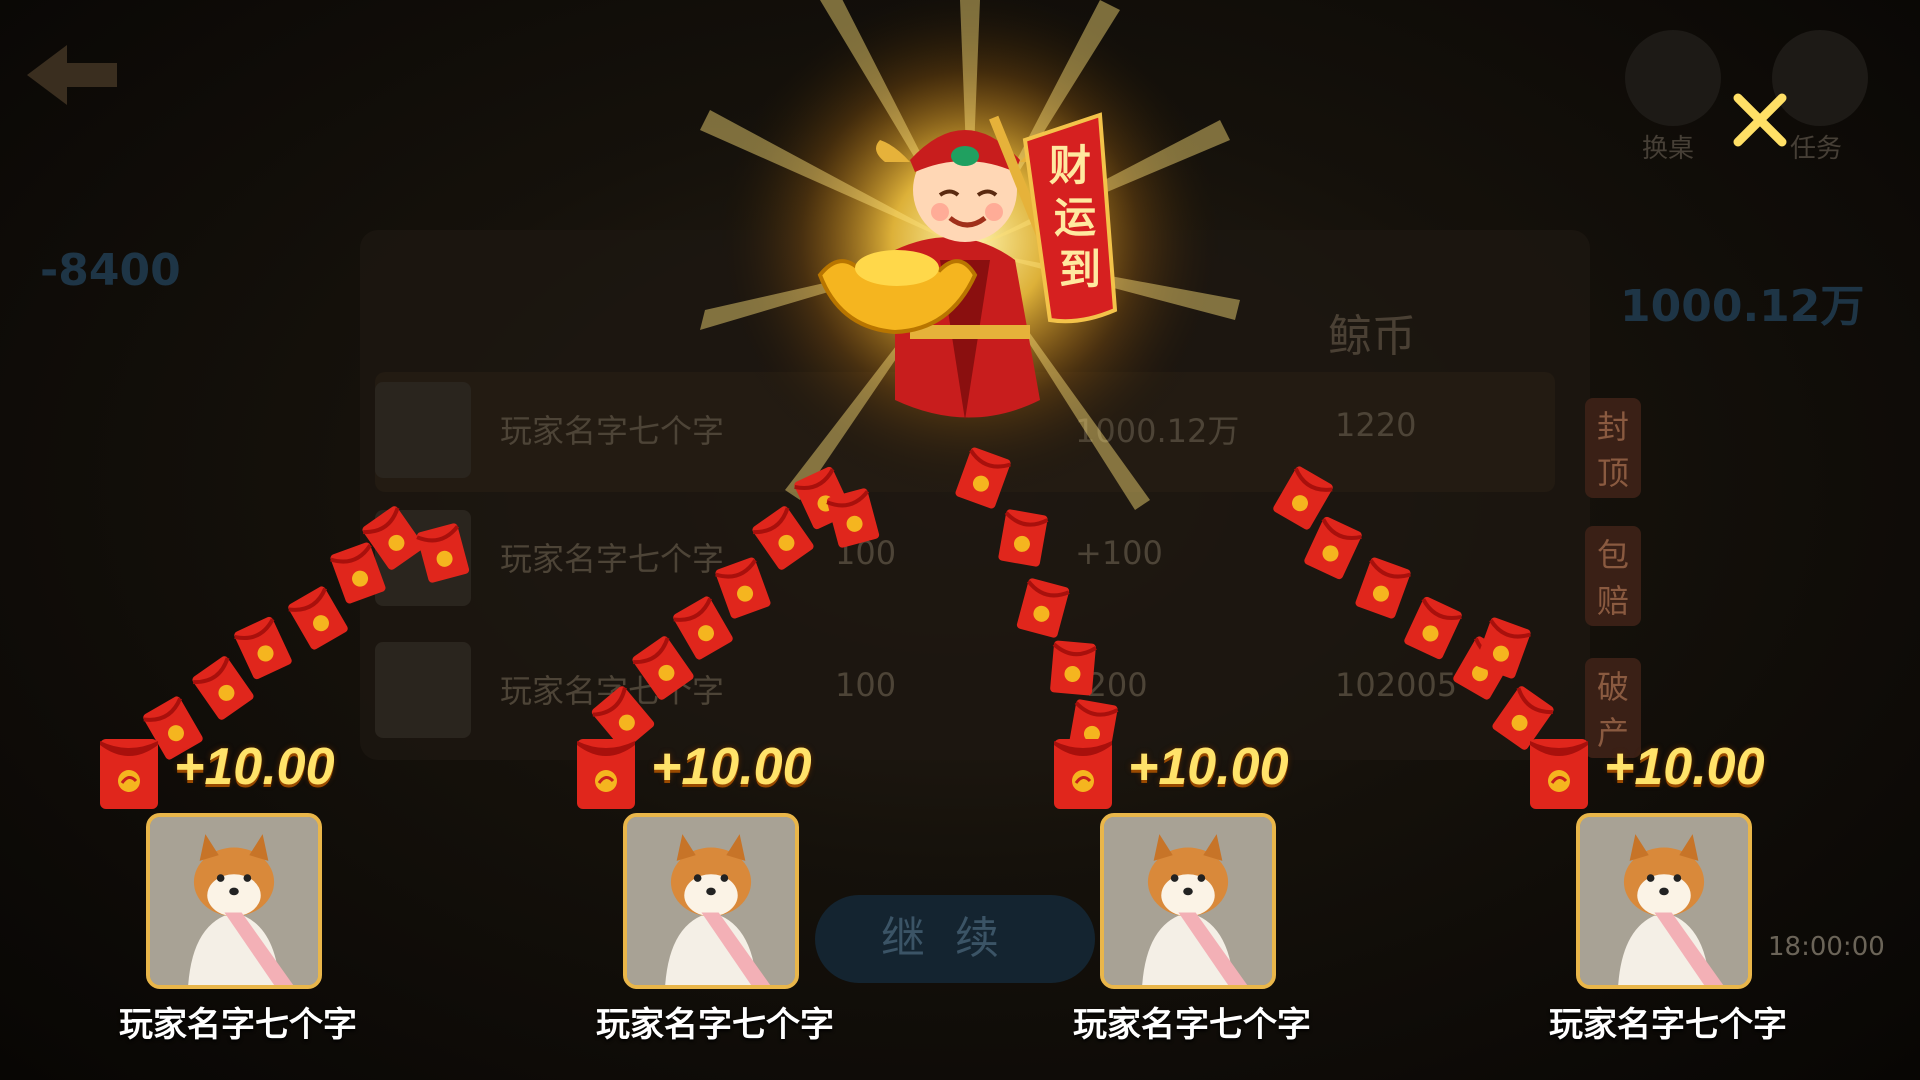  What do you see at coordinates (1111, 685) in the screenshot?
I see `result-cell: -200` at bounding box center [1111, 685].